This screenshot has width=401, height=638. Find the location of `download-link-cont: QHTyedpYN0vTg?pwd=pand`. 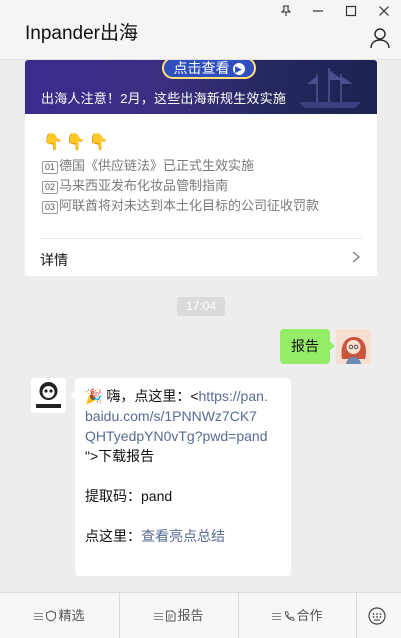

download-link-cont: QHTyedpYN0vTg?pwd=pand is located at coordinates (183, 436).